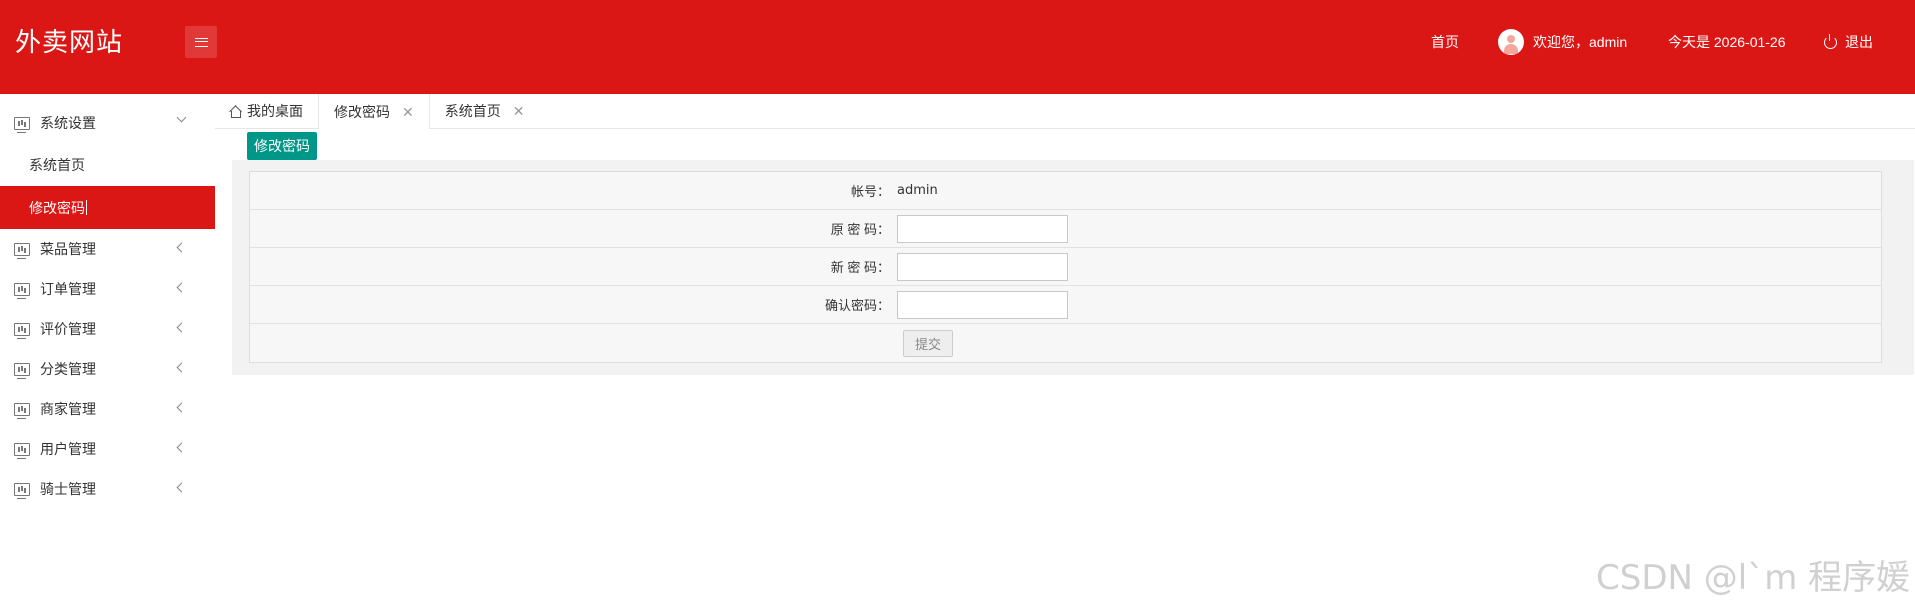 The height and width of the screenshot is (607, 1915). I want to click on hamburger-icon, so click(201, 42).